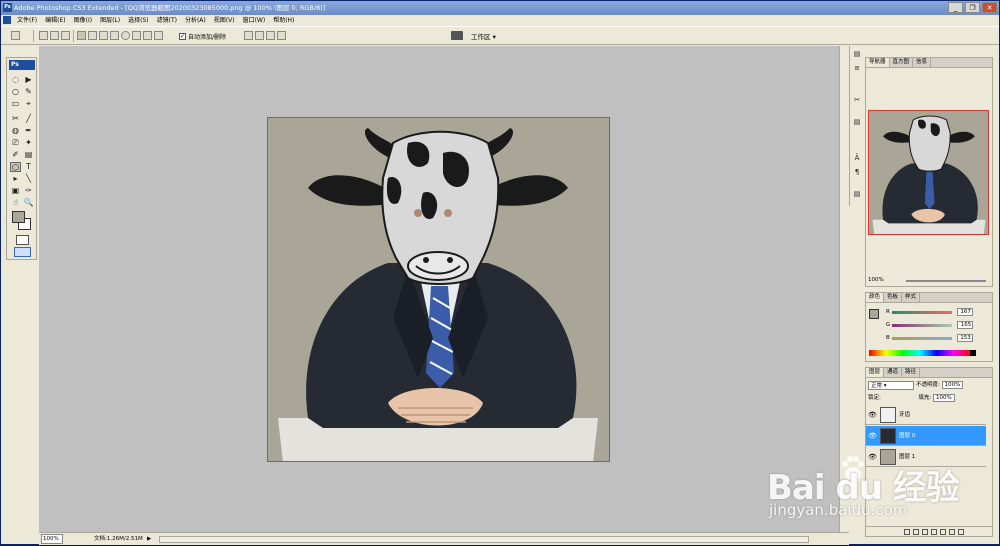 The image size is (1000, 546). What do you see at coordinates (875, 297) in the screenshot?
I see `tab-color: 颜色` at bounding box center [875, 297].